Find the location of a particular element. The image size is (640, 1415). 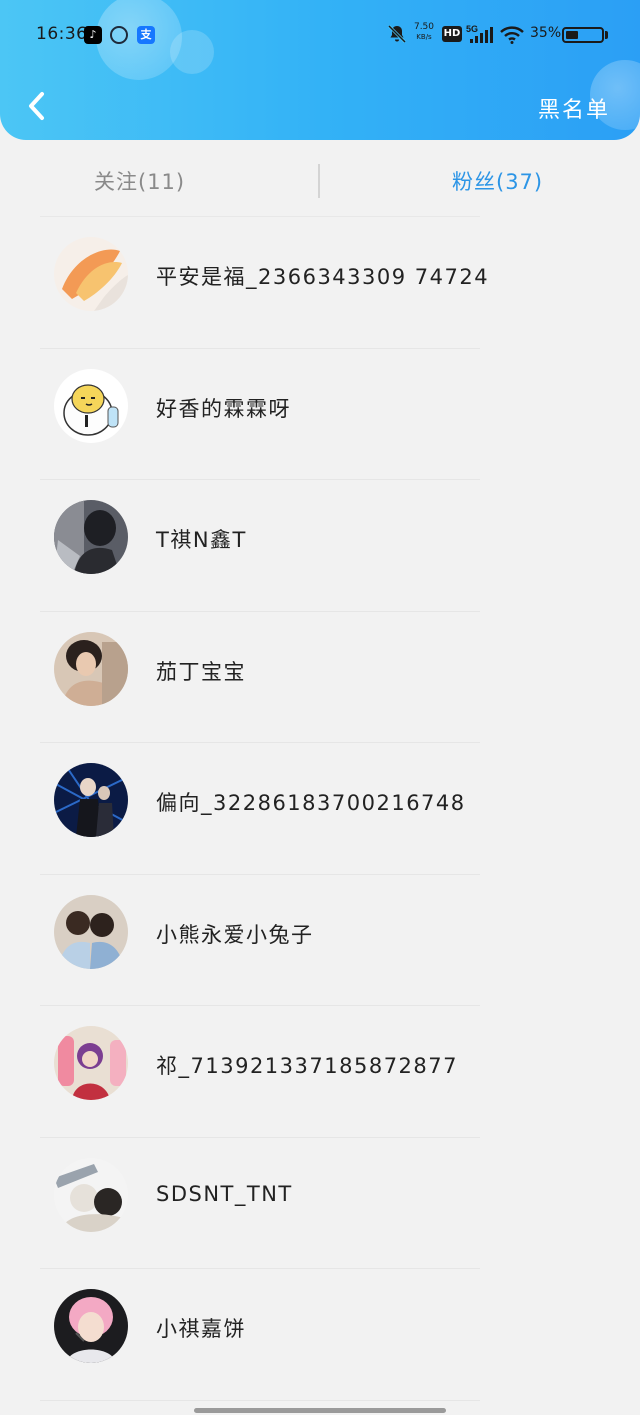

fan-name: 好香的霖霖呀 is located at coordinates (223, 408).